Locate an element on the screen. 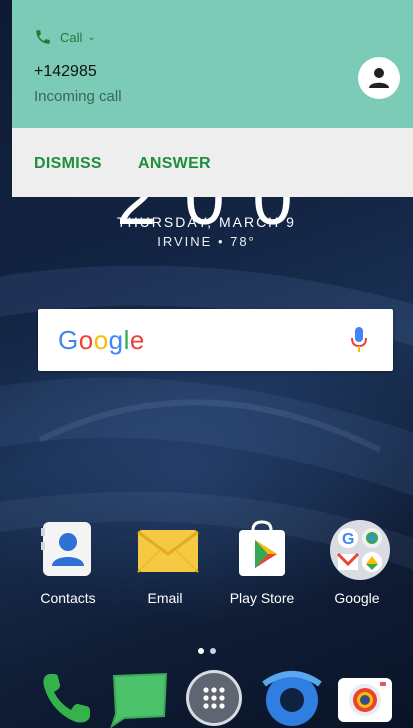  camera-icon is located at coordinates (365, 700).